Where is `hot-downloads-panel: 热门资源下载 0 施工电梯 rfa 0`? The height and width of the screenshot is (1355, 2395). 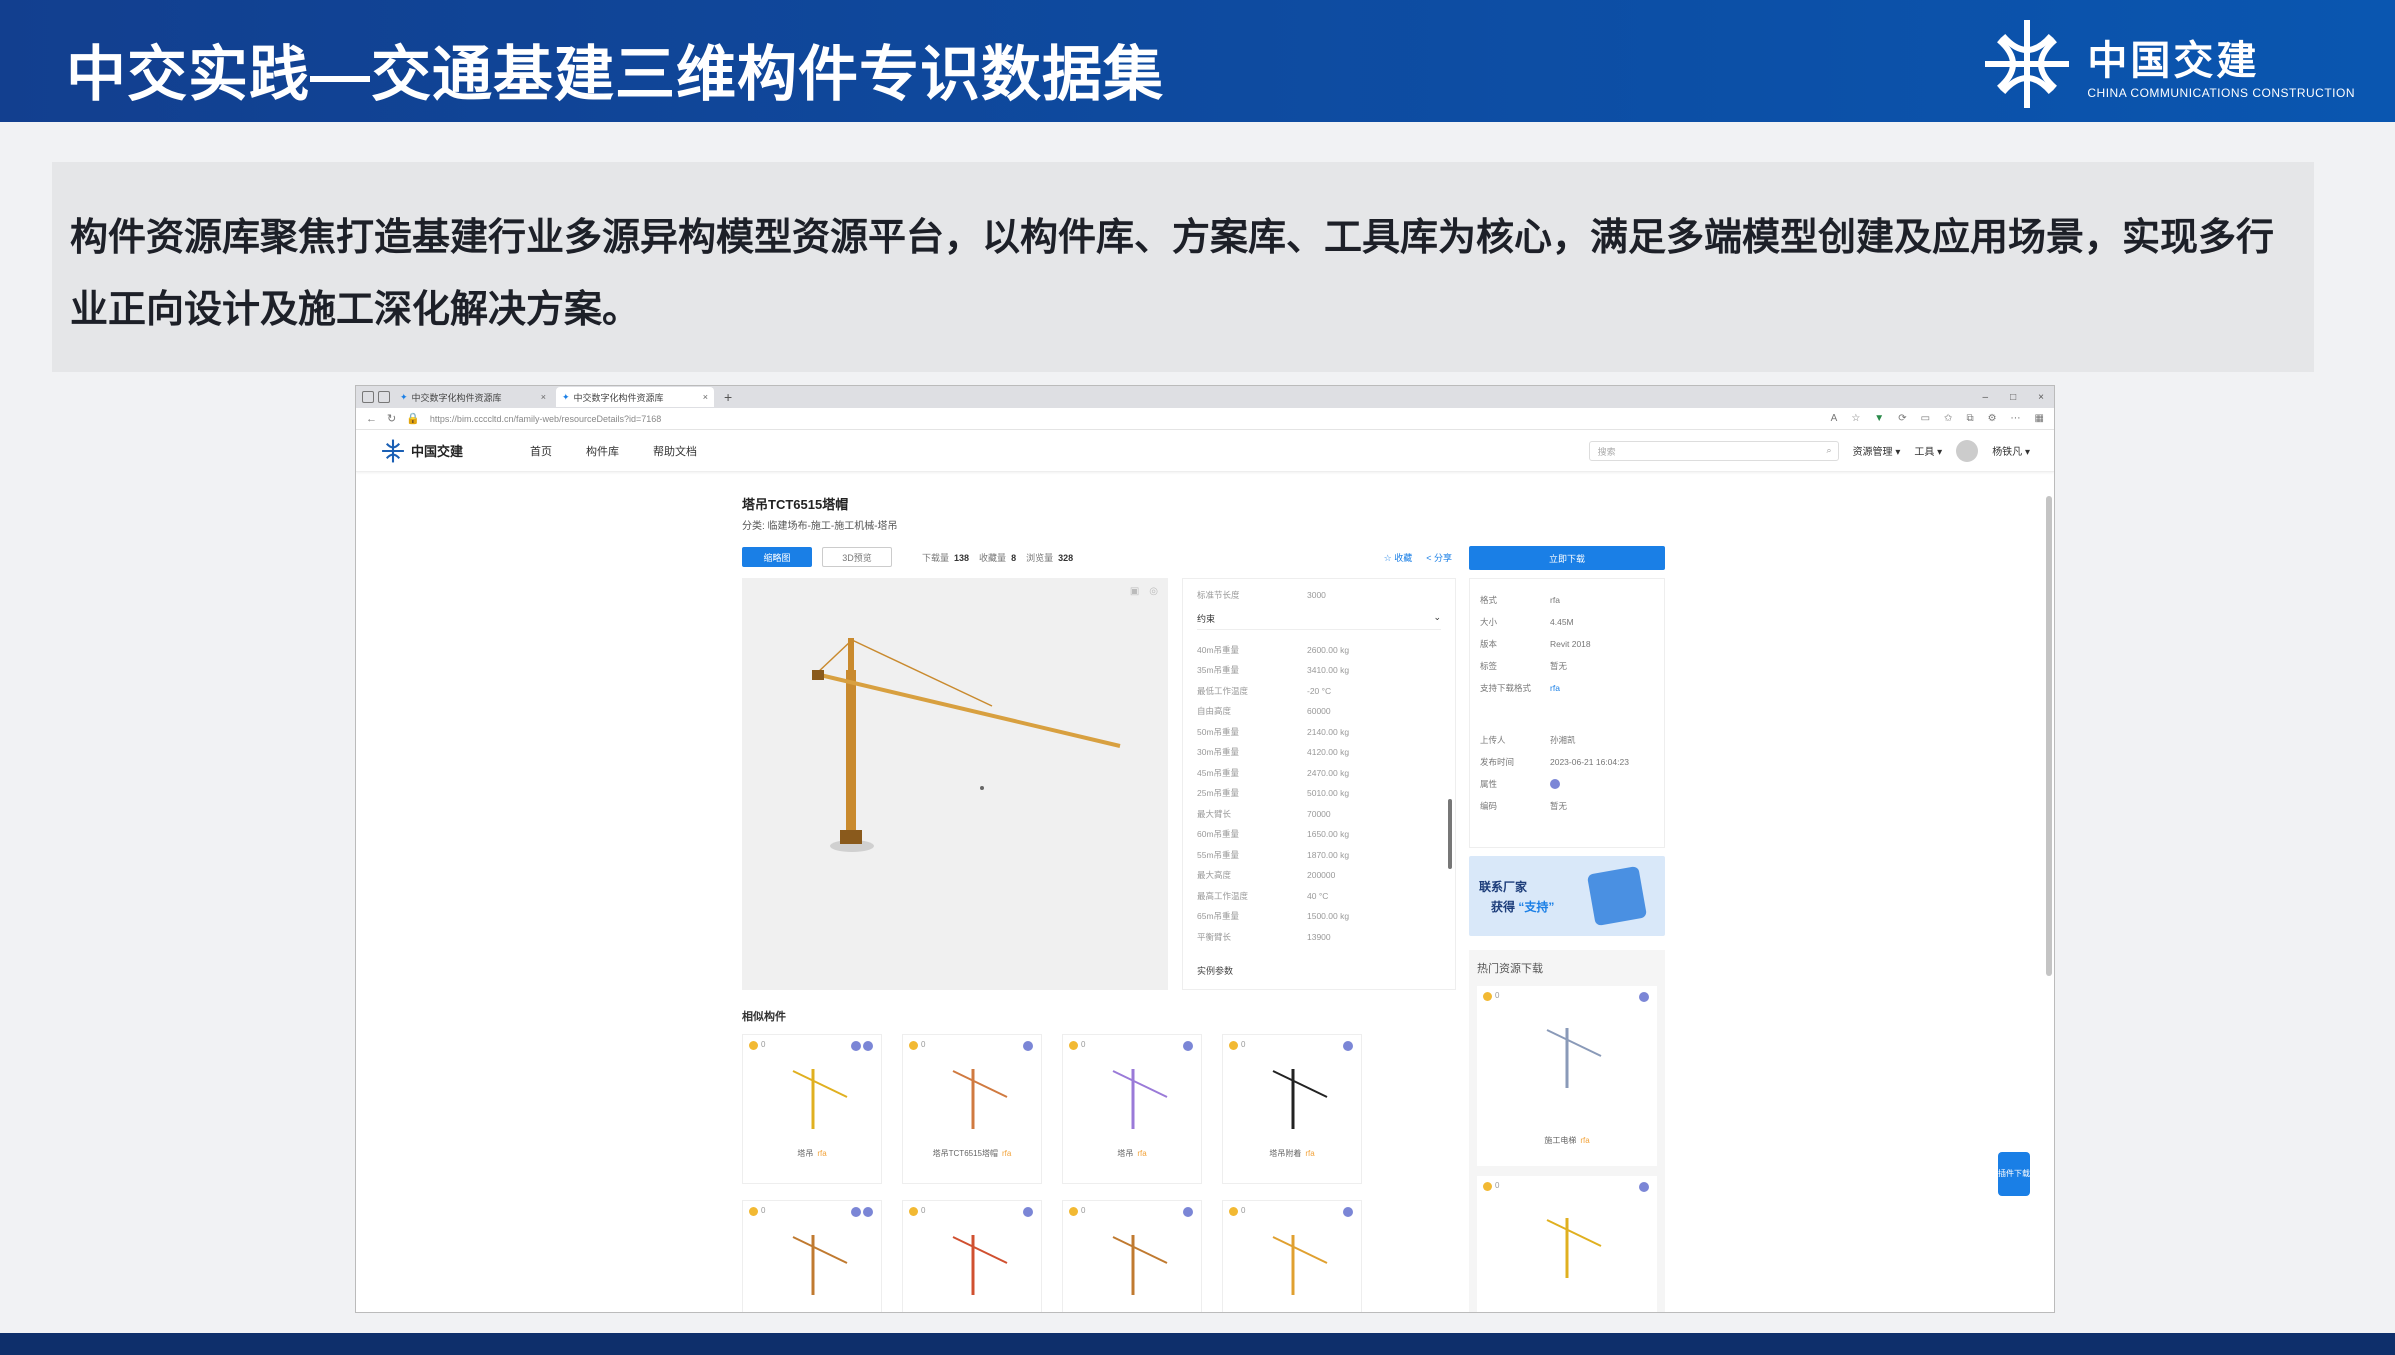 hot-downloads-panel: 热门资源下载 0 施工电梯 rfa 0 is located at coordinates (1567, 1131).